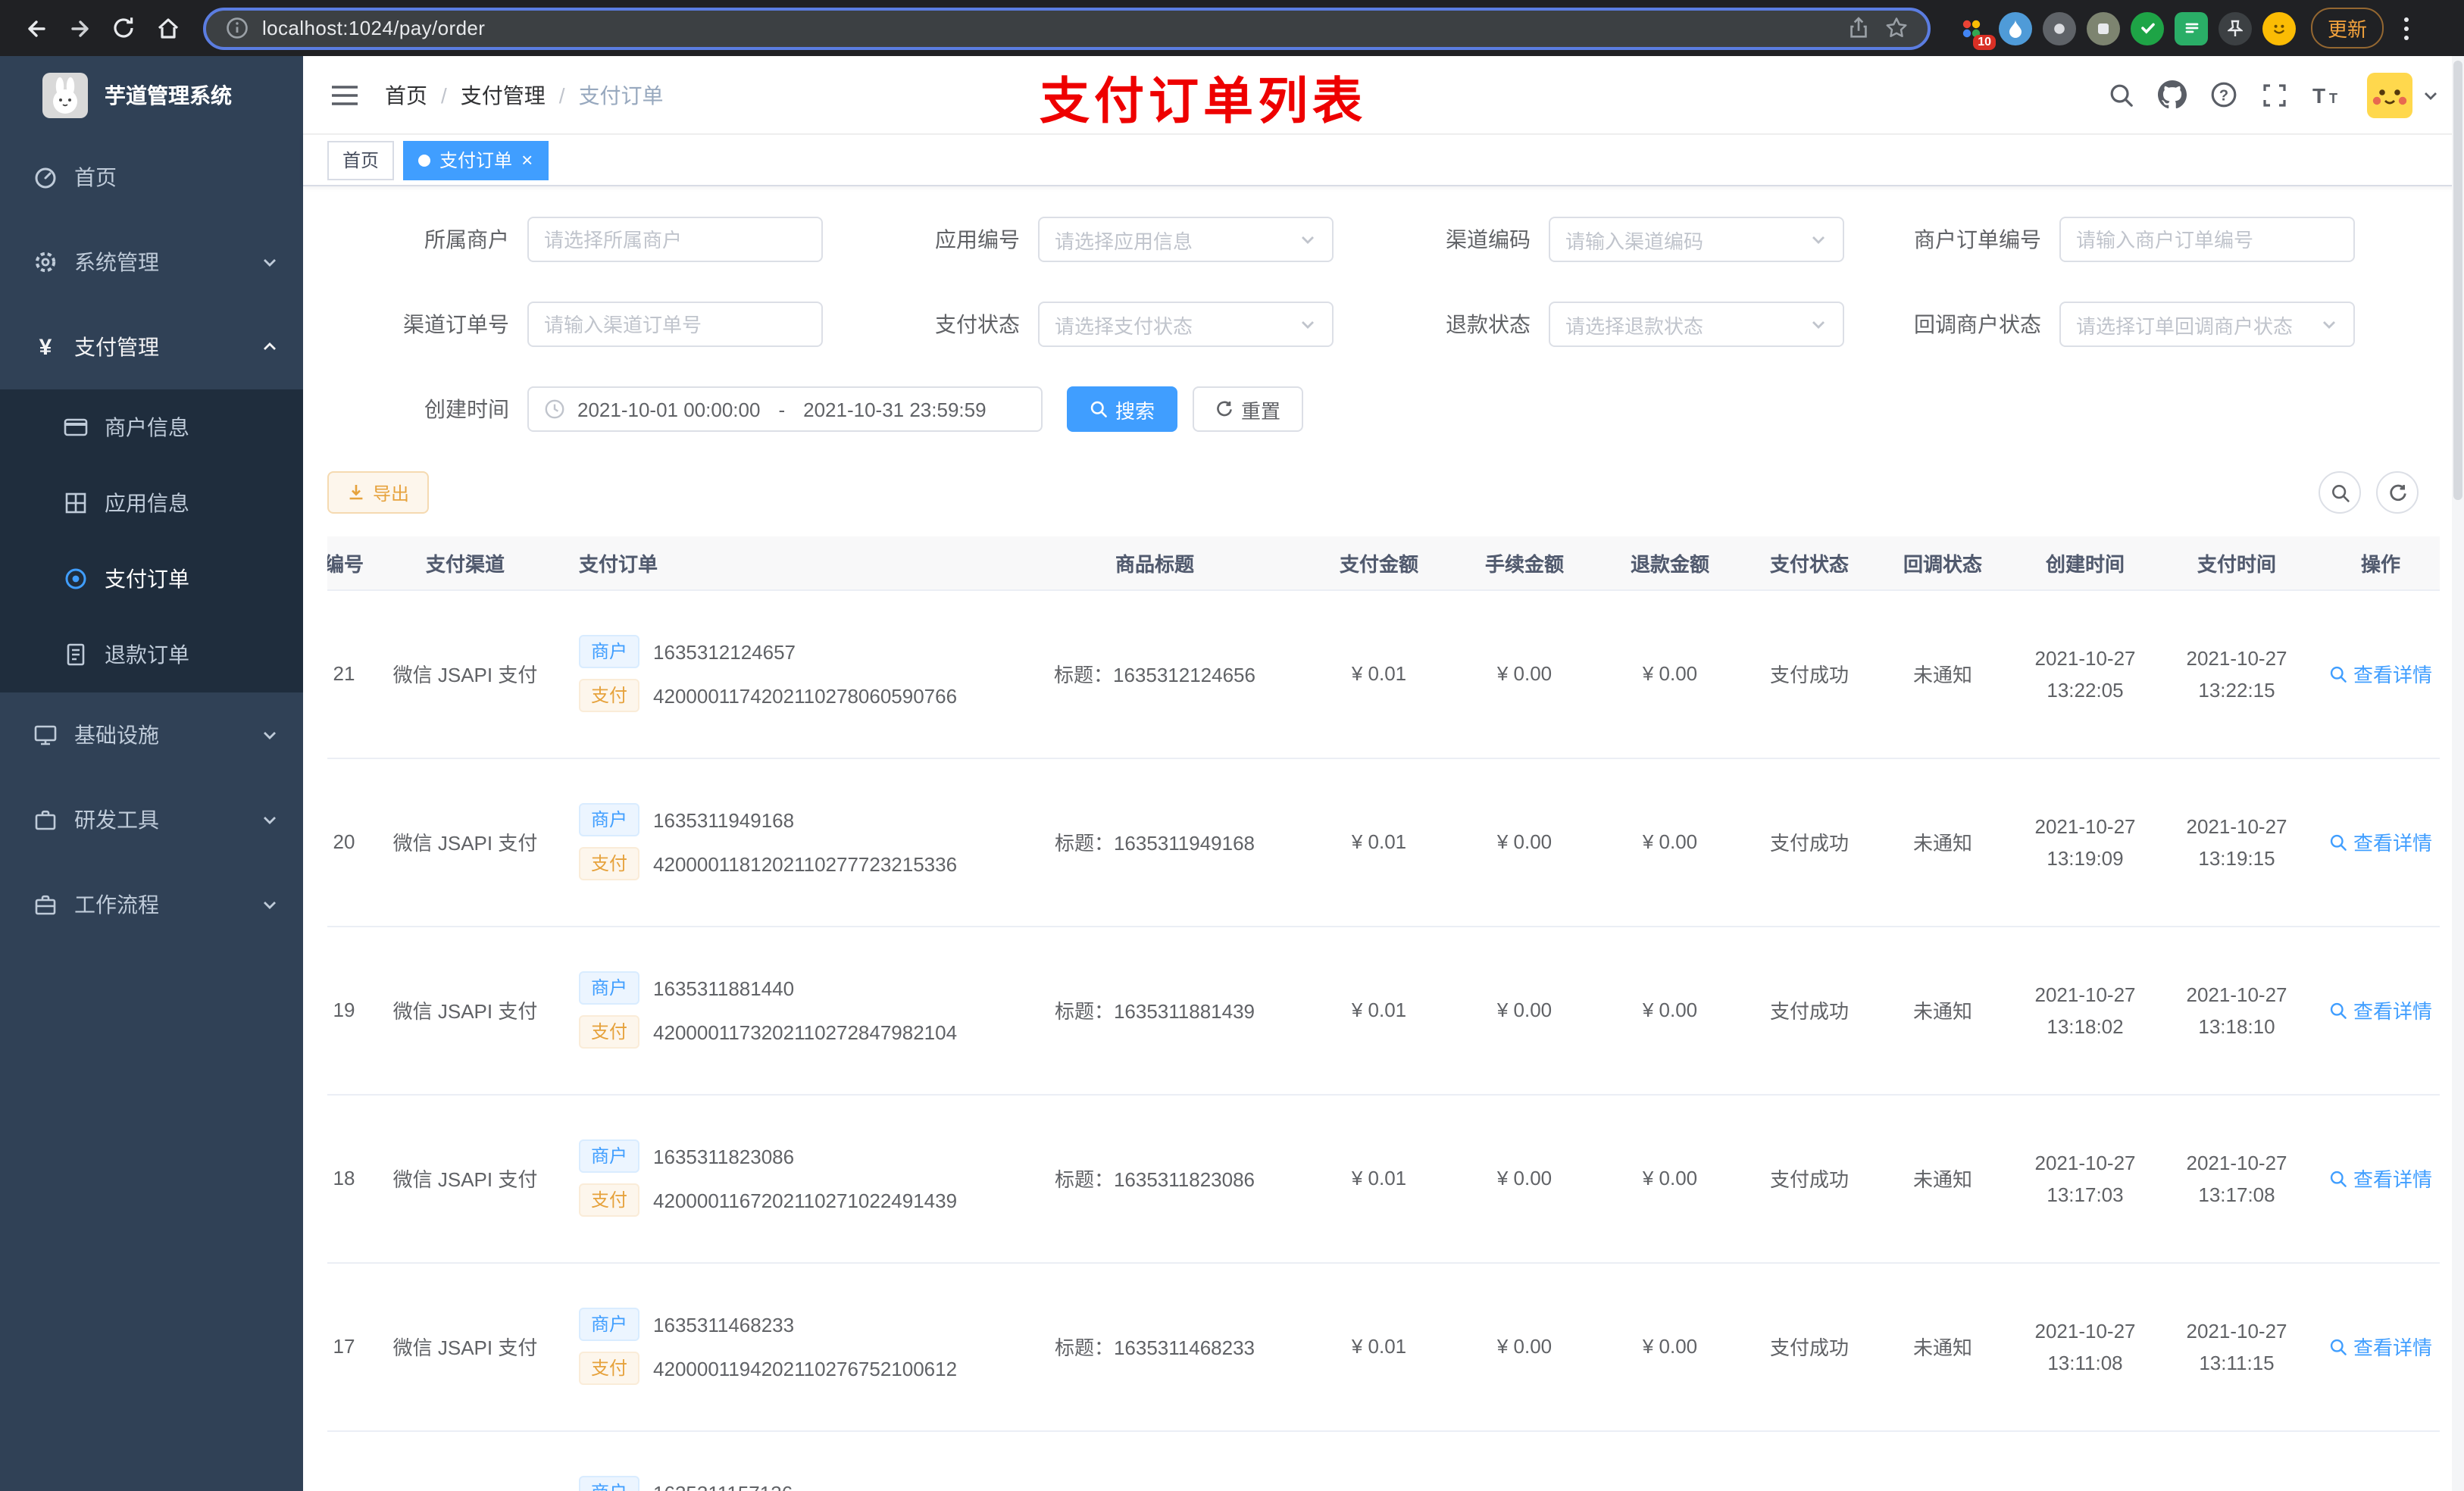 Image resolution: width=2464 pixels, height=1491 pixels. Describe the element at coordinates (1896, 28) in the screenshot. I see `bookmark-star-icon` at that location.